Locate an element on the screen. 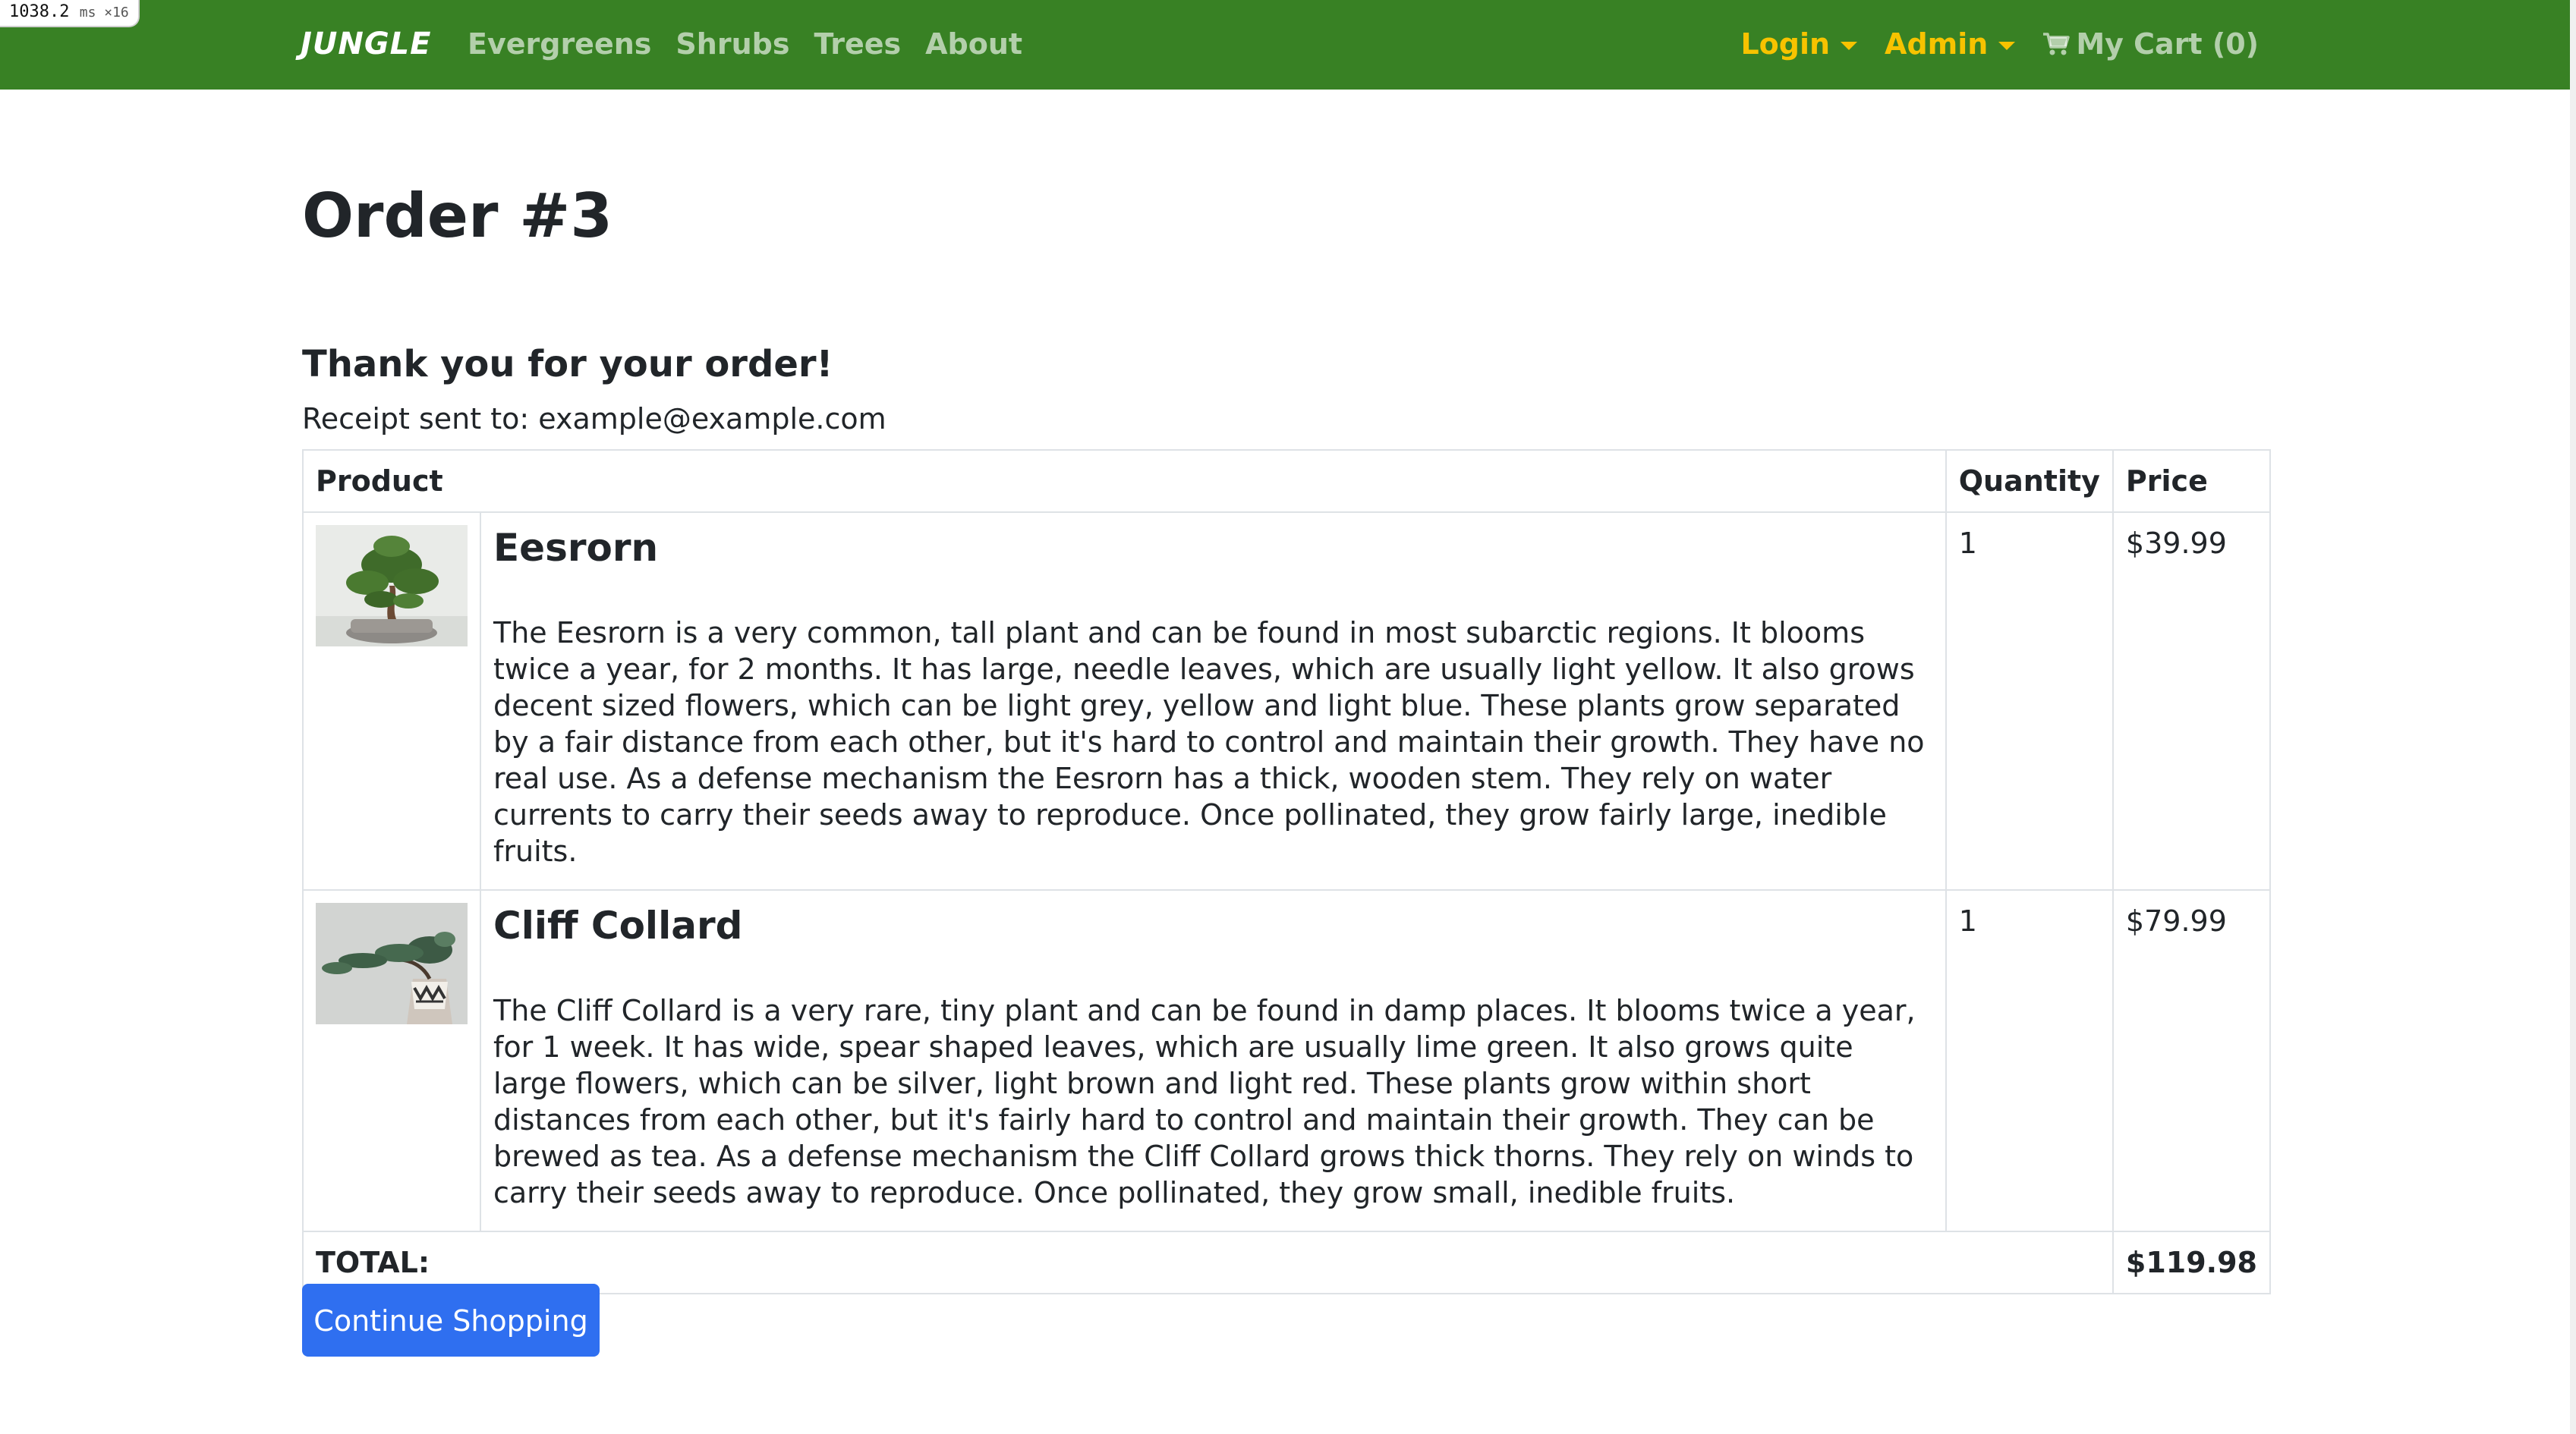 The width and height of the screenshot is (2576, 1434). admin-label: Admin is located at coordinates (1937, 44).